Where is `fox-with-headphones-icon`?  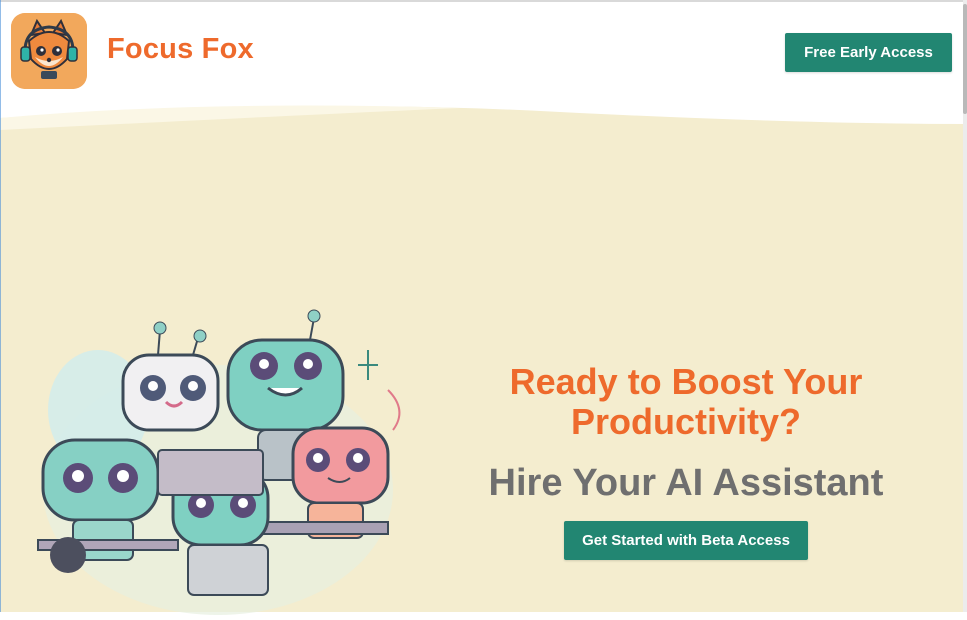
fox-with-headphones-icon is located at coordinates (49, 51).